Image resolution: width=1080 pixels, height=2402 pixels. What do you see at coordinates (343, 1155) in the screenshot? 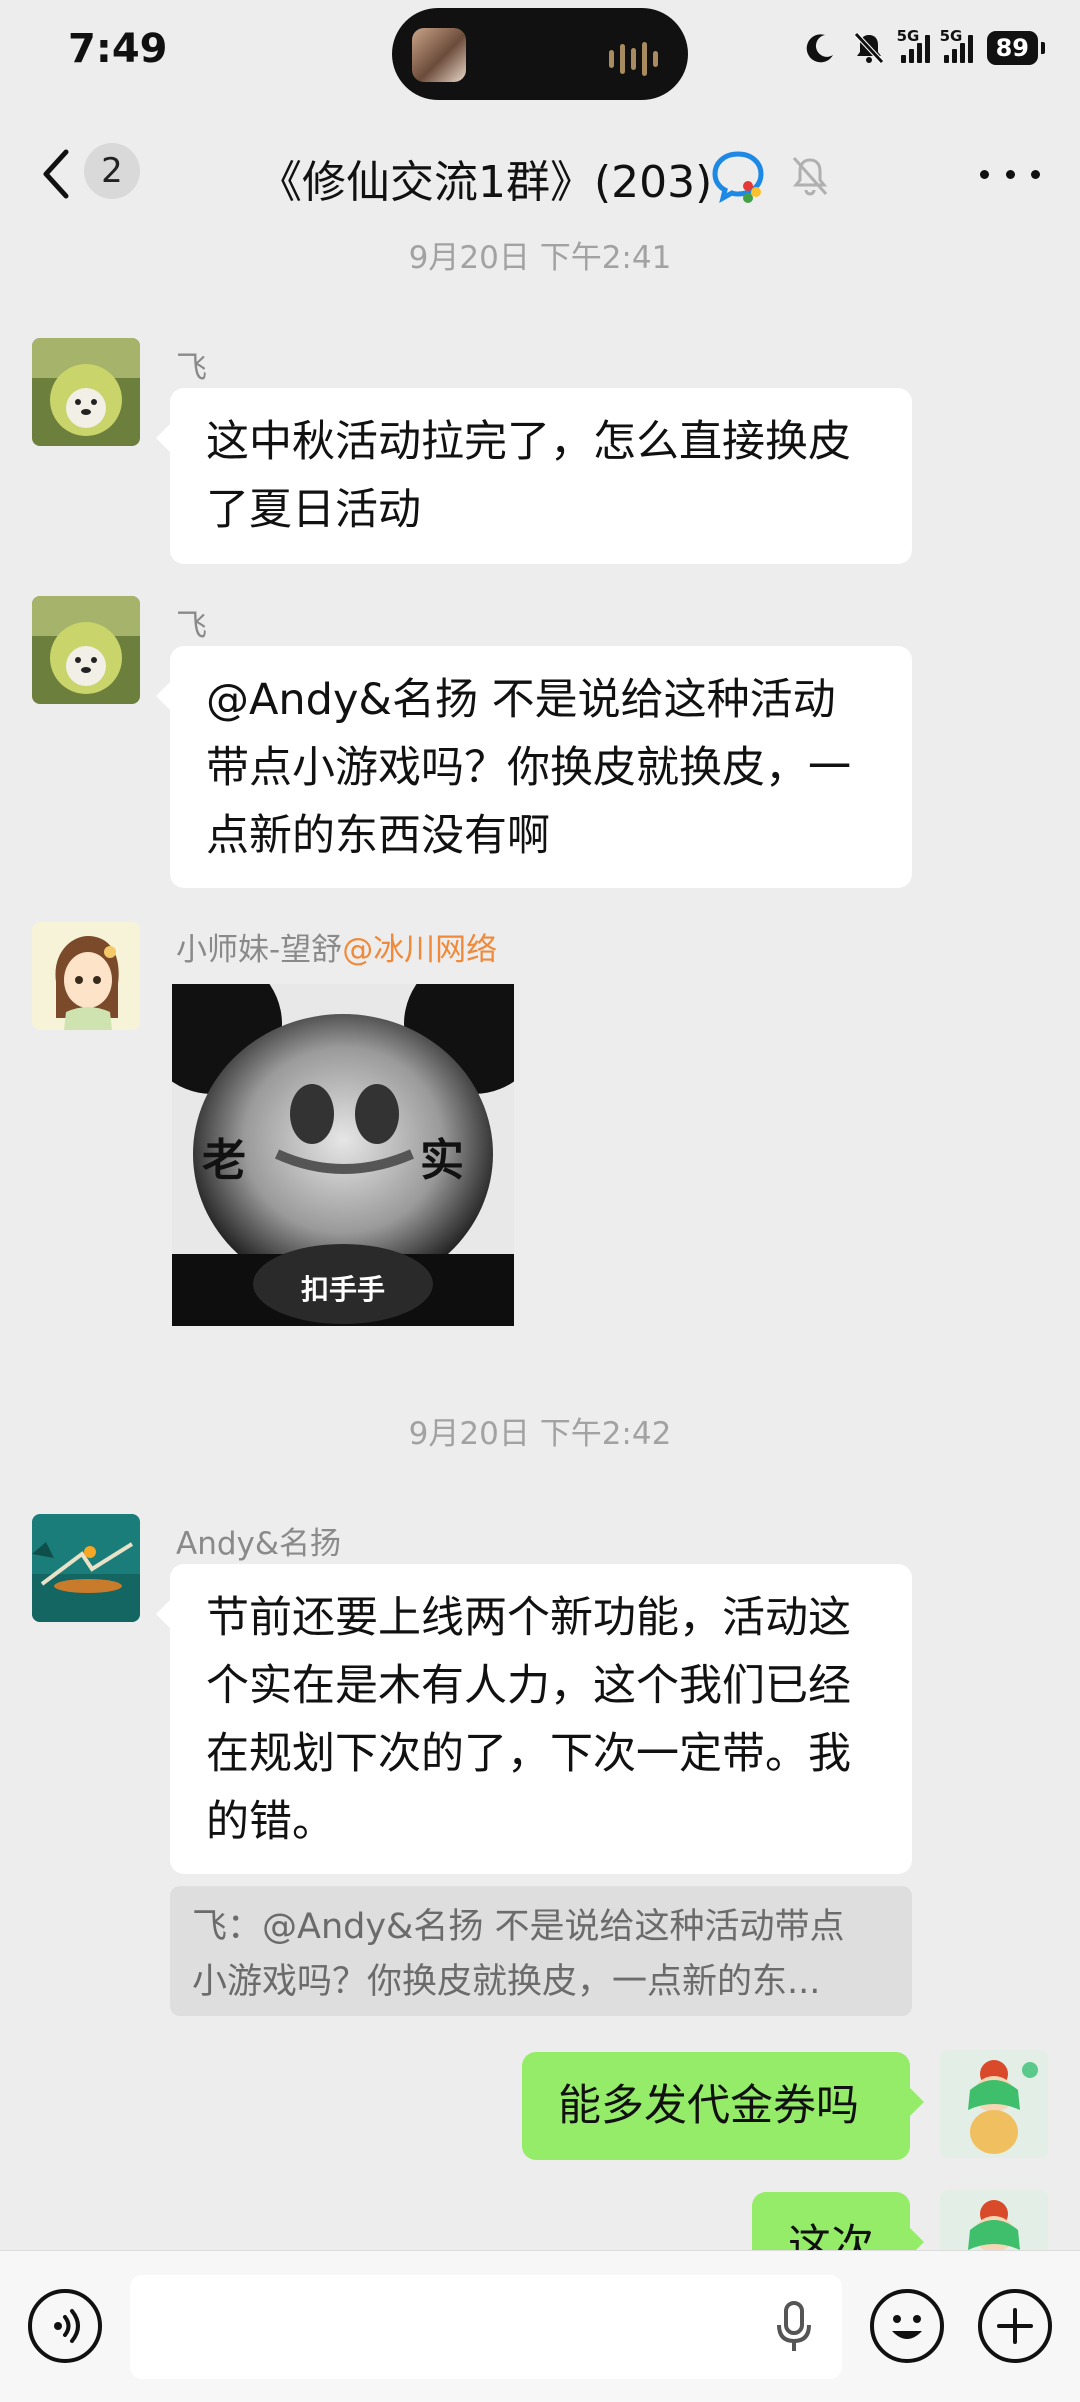
I see `sticker-image: 老 实 扣手手` at bounding box center [343, 1155].